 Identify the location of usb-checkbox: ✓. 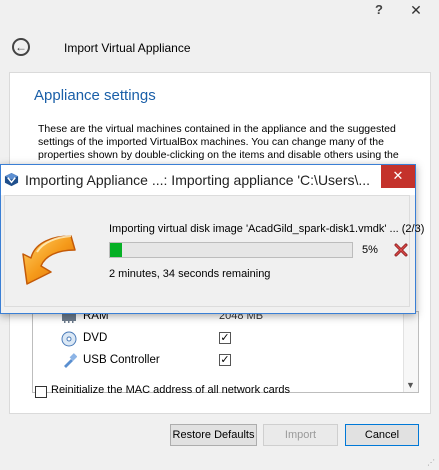
(225, 360).